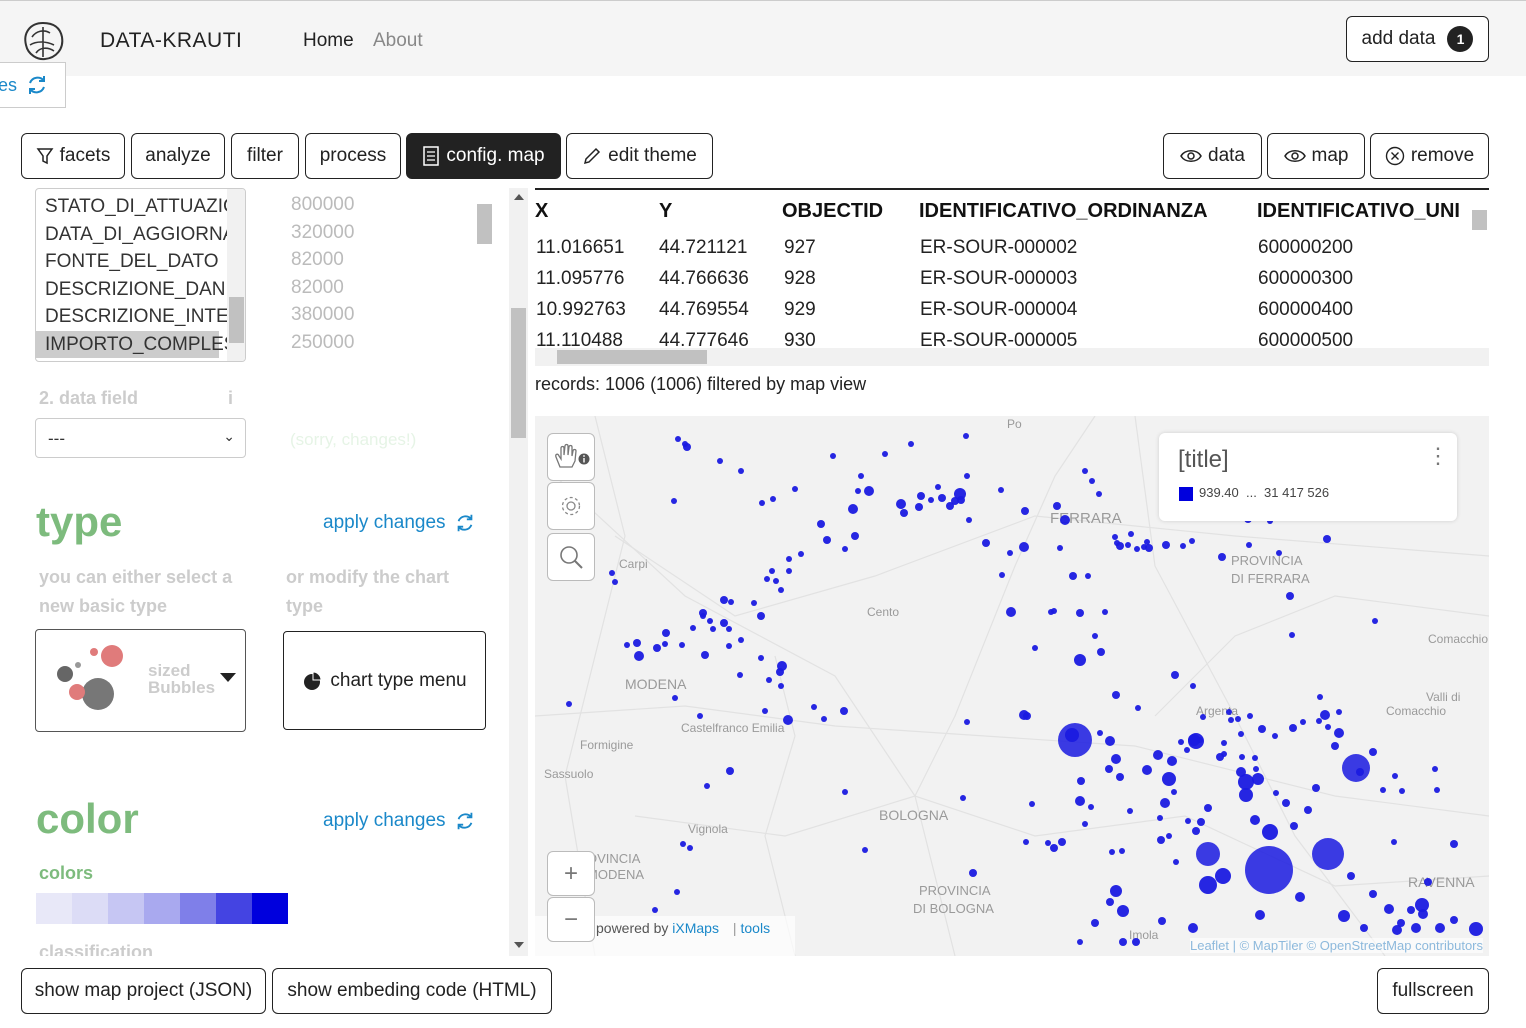  What do you see at coordinates (140, 438) in the screenshot?
I see `data-field-select: --- ⌄` at bounding box center [140, 438].